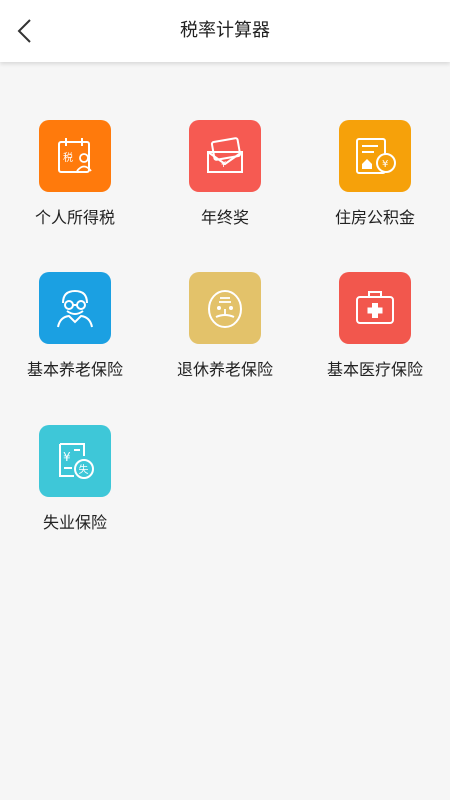 This screenshot has width=450, height=800. I want to click on tile-unemployment: ¥ 失 失业保险, so click(75, 485).